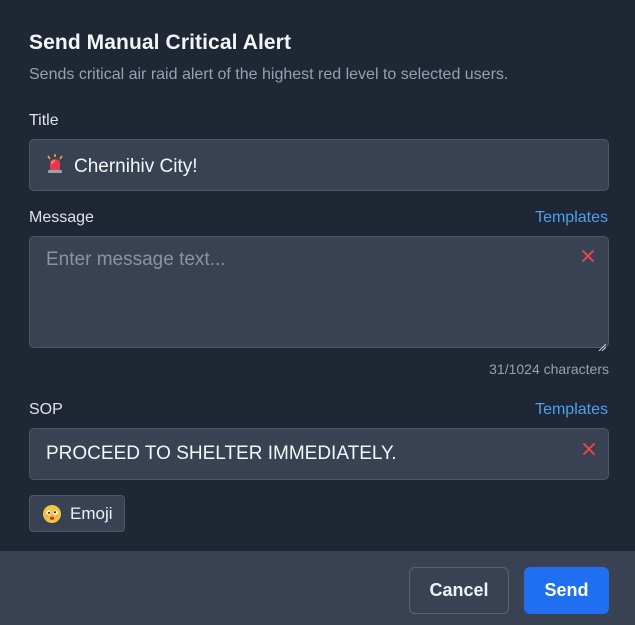 The height and width of the screenshot is (625, 635). Describe the element at coordinates (160, 42) in the screenshot. I see `dialog-title: Send Manual Critical Alert` at that location.